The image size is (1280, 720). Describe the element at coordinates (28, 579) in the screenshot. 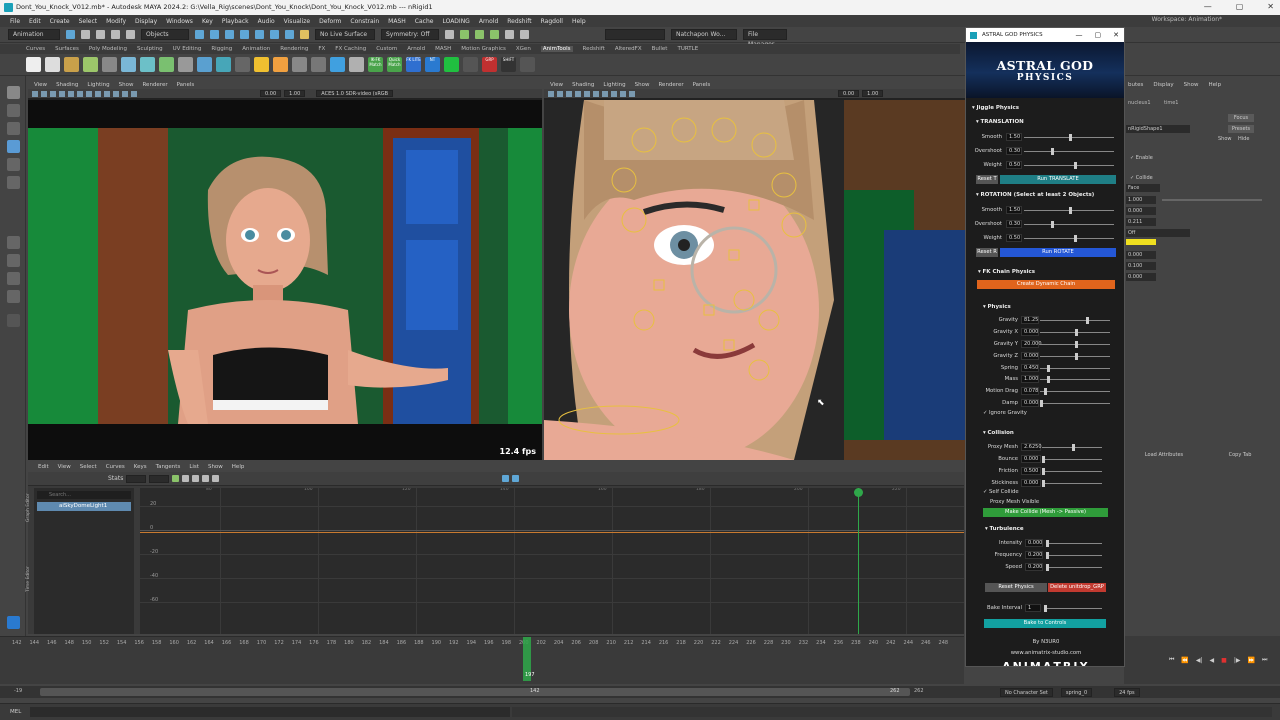

I see `time-editor-side-tab: Time Editor` at that location.